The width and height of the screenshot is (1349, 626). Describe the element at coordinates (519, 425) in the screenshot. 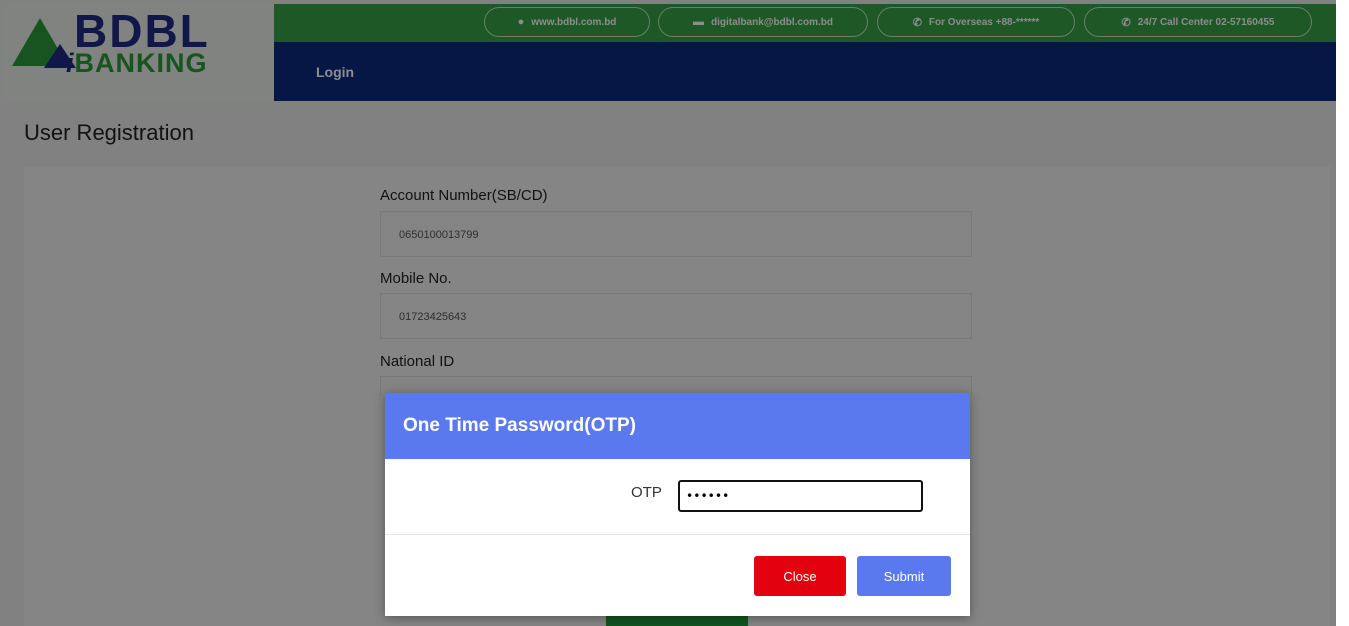

I see `otp-modal-title: One Time Password(OTP)` at that location.